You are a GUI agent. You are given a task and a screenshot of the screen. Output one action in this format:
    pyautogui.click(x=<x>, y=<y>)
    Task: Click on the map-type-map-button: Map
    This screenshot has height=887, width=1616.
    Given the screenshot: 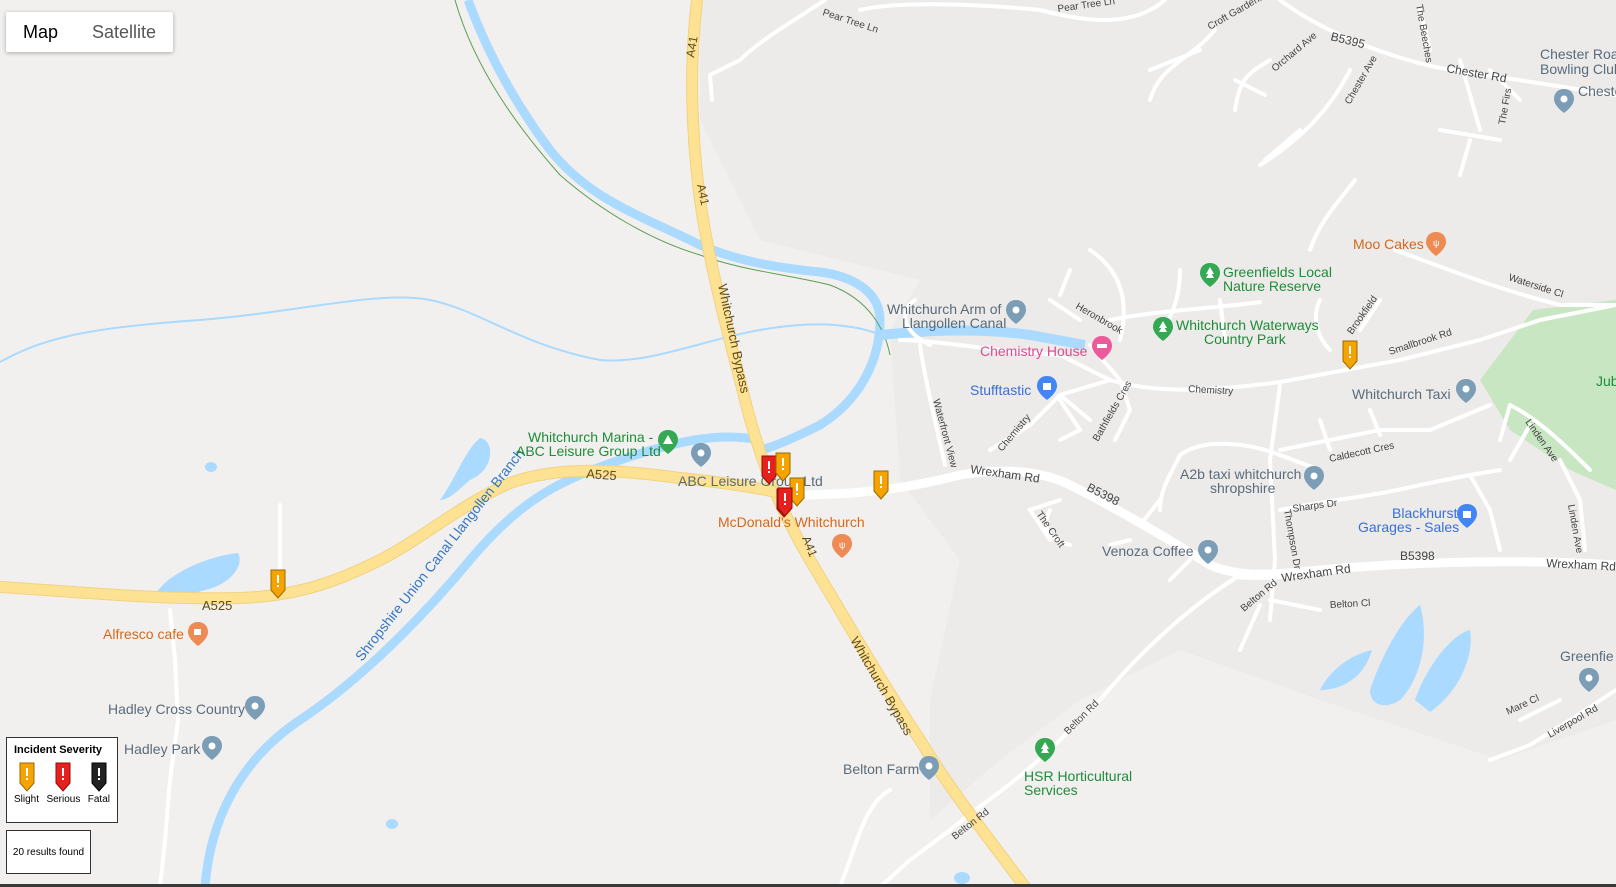 What is the action you would take?
    pyautogui.click(x=40, y=32)
    